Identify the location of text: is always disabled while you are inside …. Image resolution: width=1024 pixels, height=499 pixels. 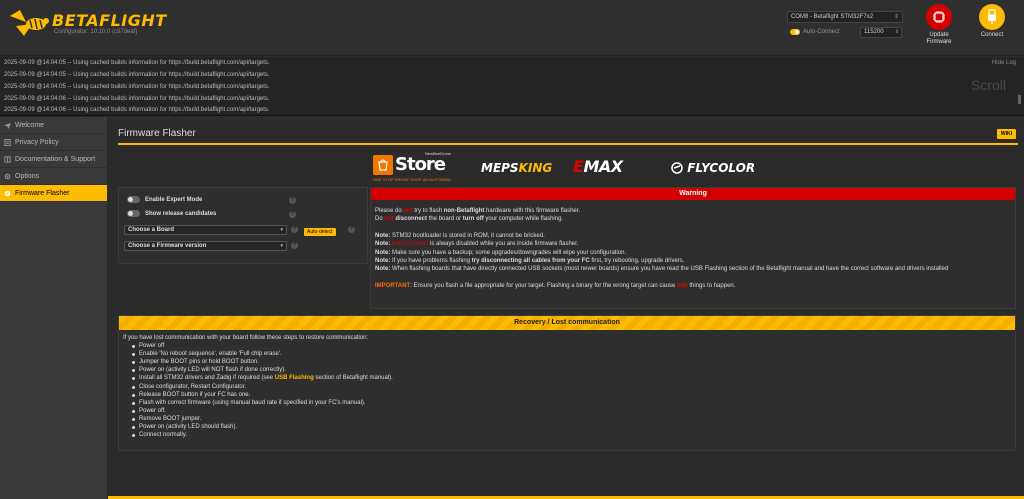
(503, 244).